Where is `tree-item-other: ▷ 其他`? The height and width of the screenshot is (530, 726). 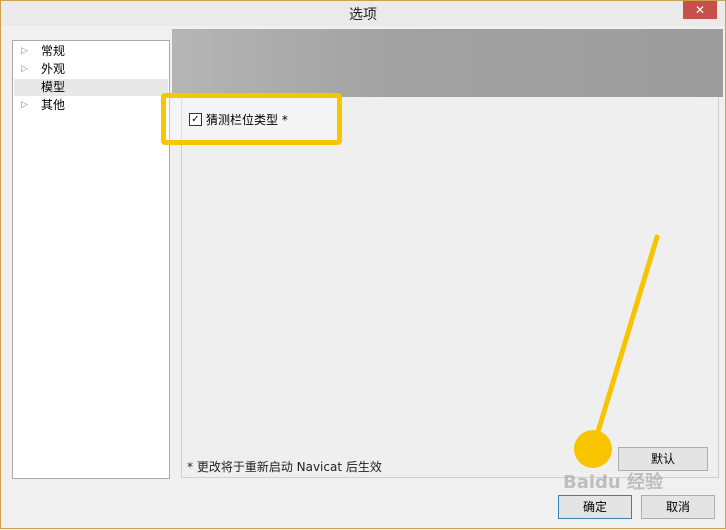
tree-item-other: ▷ 其他 is located at coordinates (91, 105).